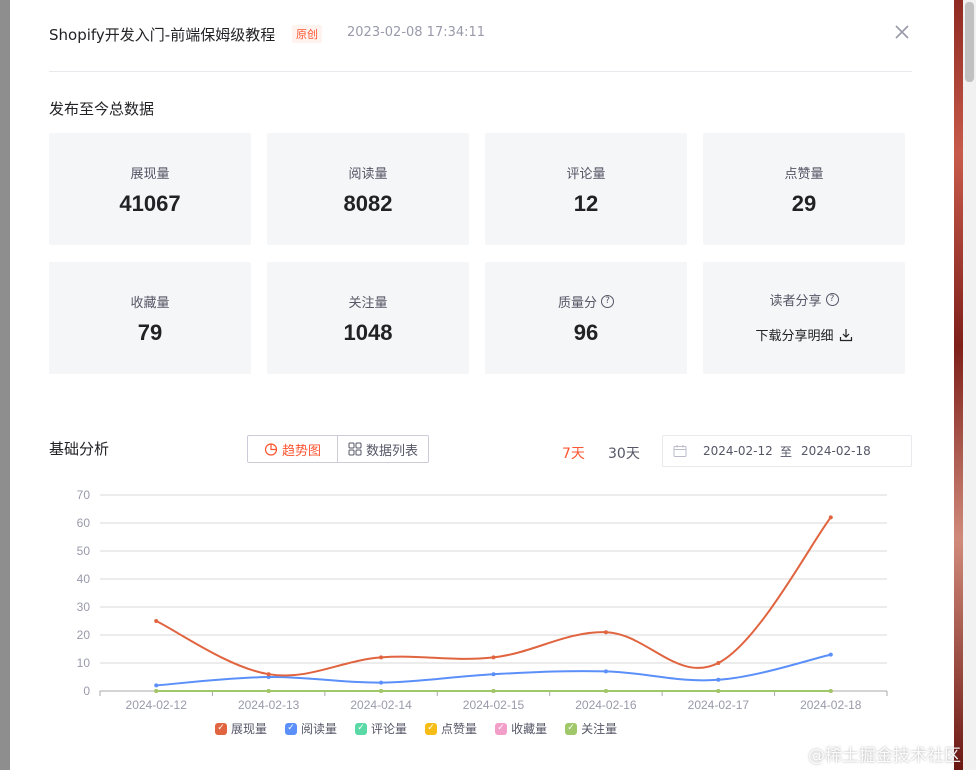 The height and width of the screenshot is (770, 976). I want to click on y-tick-label: 50, so click(84, 551).